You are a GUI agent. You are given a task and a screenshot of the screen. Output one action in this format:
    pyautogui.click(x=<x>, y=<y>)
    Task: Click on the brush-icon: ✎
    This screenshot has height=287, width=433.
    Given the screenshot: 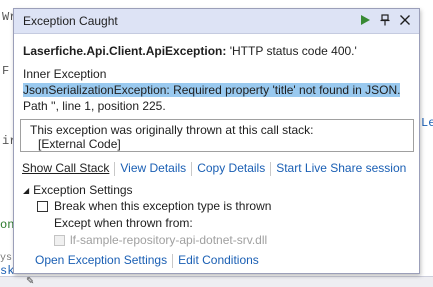 What is the action you would take?
    pyautogui.click(x=30, y=281)
    